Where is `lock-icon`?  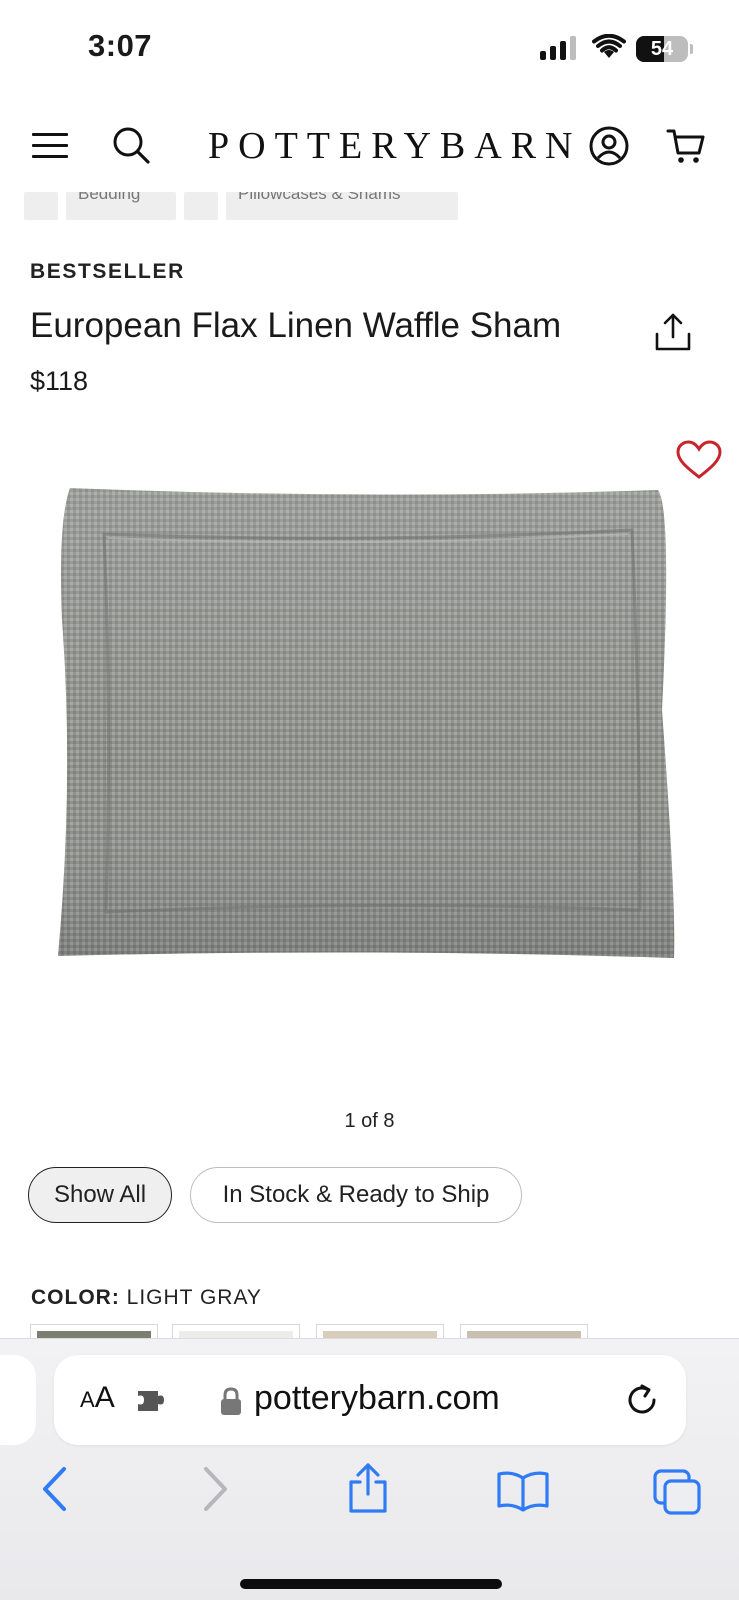 lock-icon is located at coordinates (231, 1401).